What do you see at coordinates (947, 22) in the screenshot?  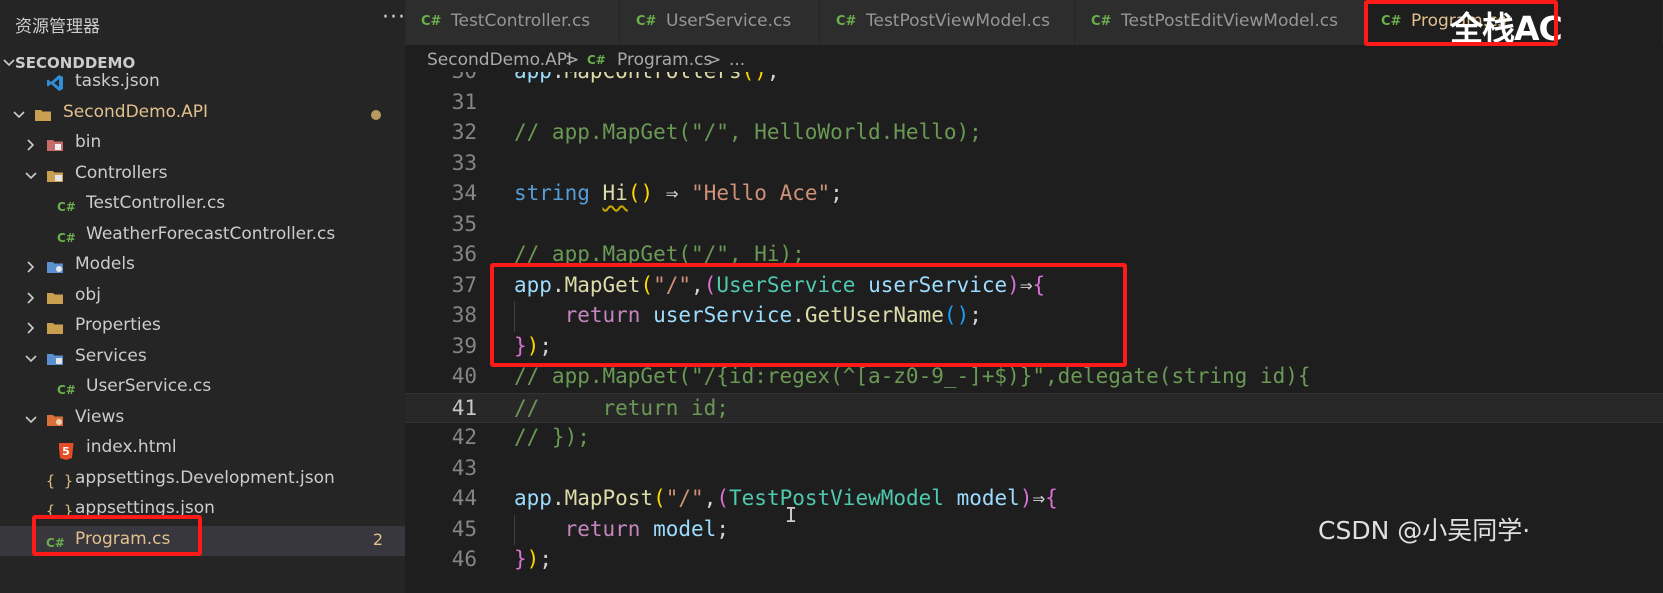 I see `tab-testpostviewmodel: C# TestPostViewModel.cs` at bounding box center [947, 22].